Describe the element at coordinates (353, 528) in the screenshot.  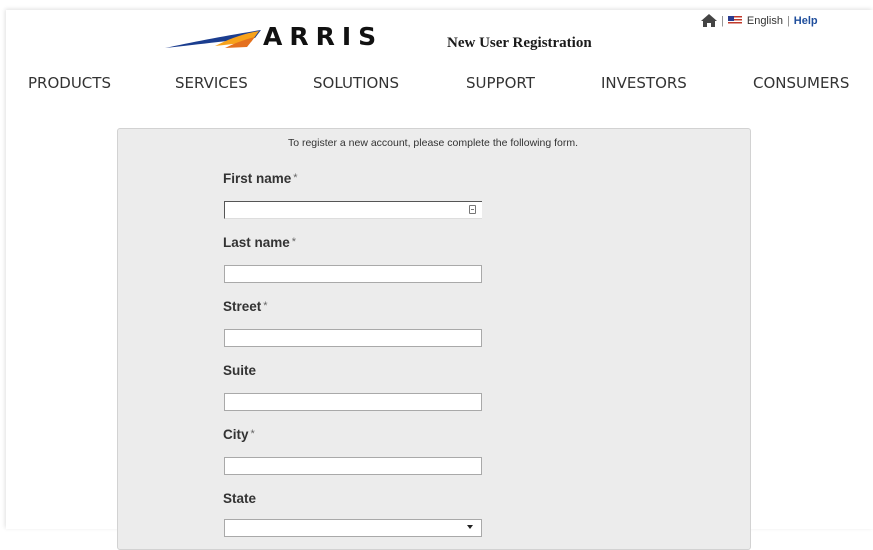
I see `state-select` at that location.